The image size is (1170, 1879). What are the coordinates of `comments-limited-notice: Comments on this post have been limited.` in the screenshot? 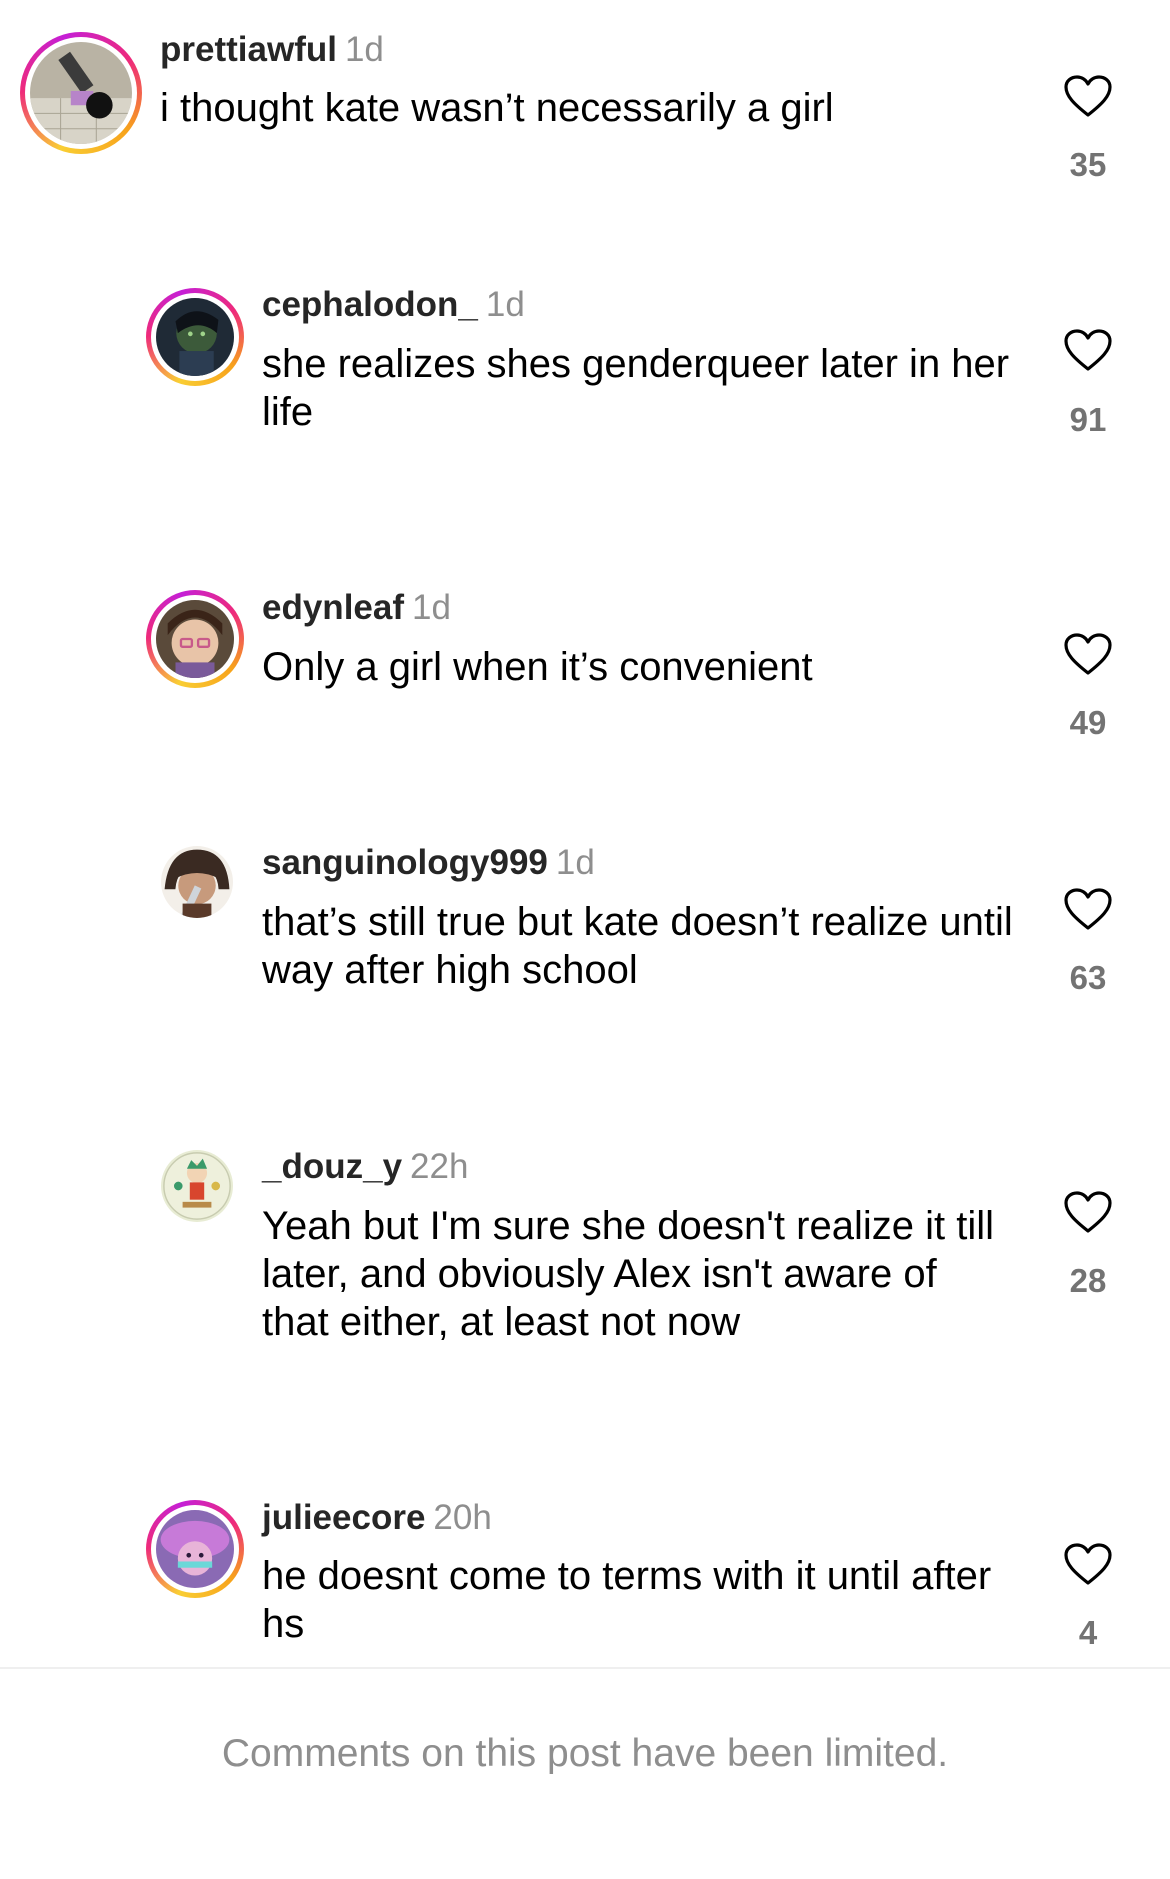 It's located at (585, 1753).